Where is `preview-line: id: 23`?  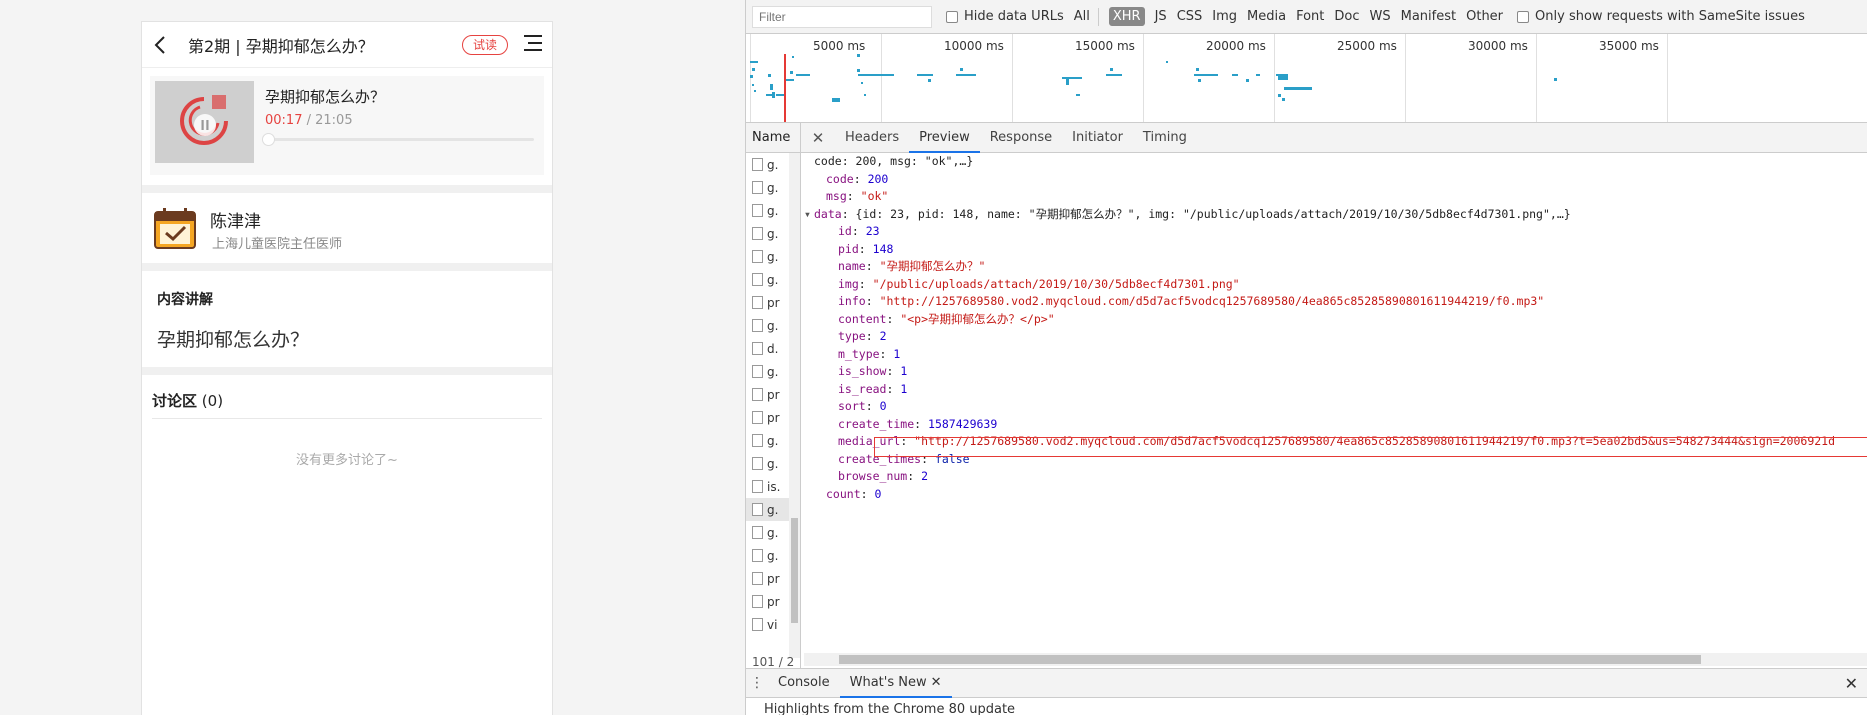 preview-line: id: 23 is located at coordinates (1335, 232).